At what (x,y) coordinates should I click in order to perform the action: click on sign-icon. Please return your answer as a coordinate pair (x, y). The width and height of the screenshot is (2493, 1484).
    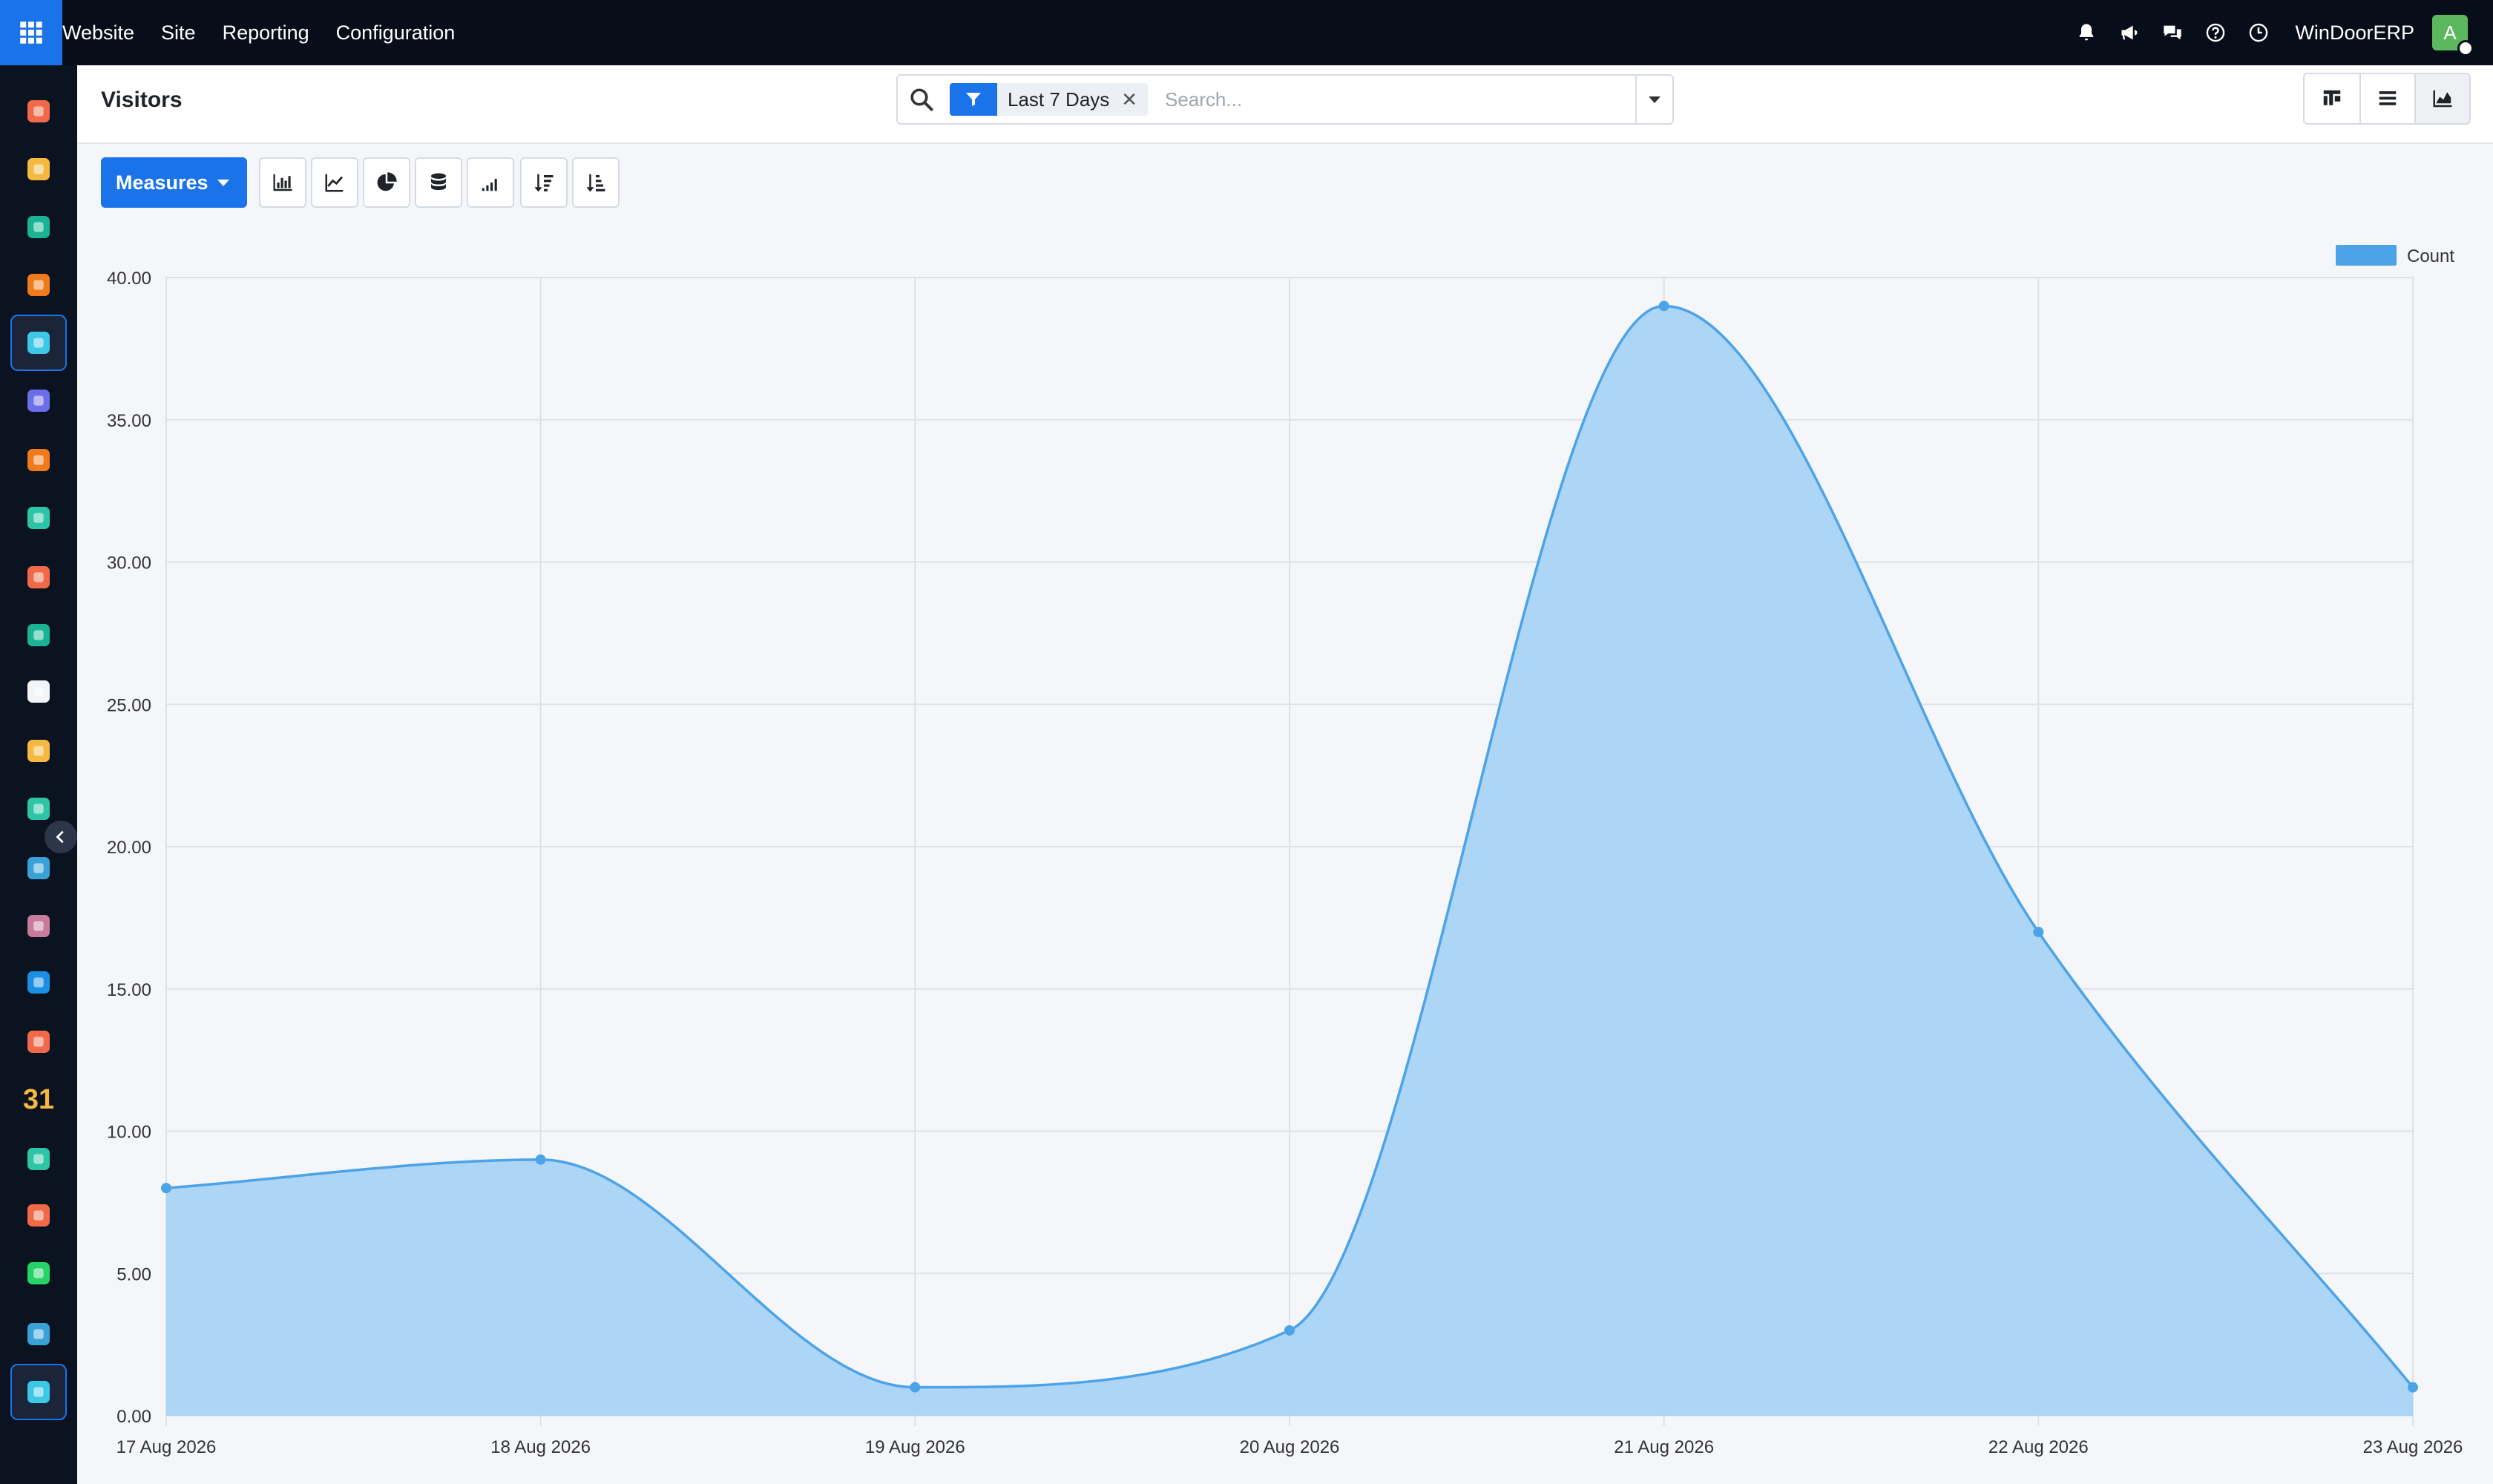
    Looking at the image, I should click on (38, 1159).